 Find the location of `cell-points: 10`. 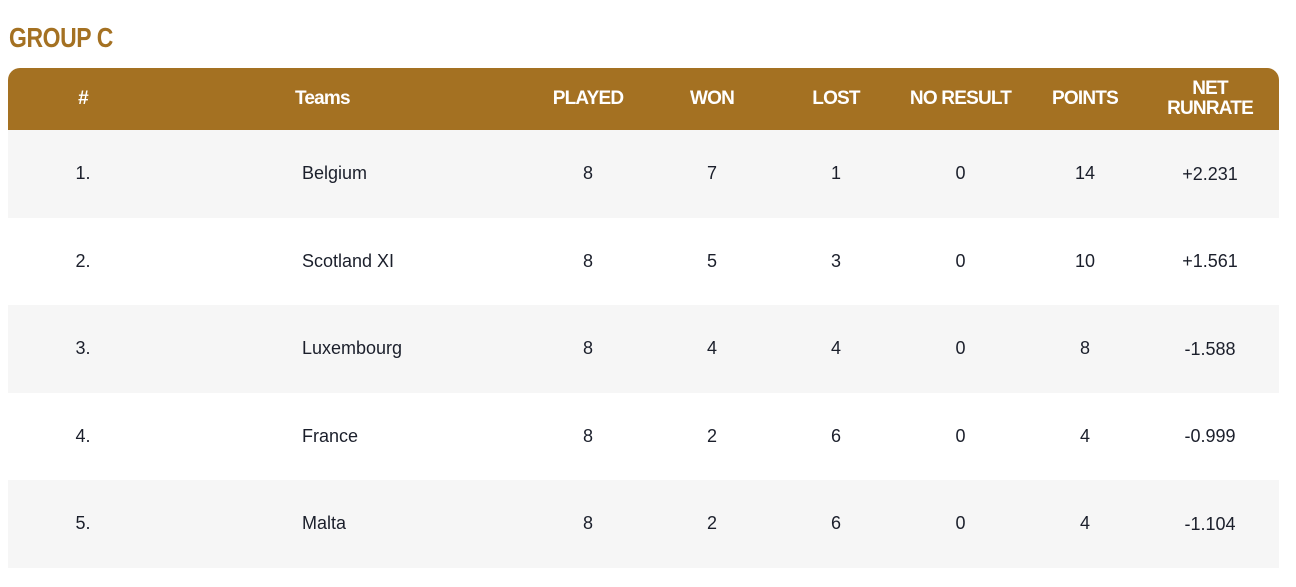

cell-points: 10 is located at coordinates (1085, 260).